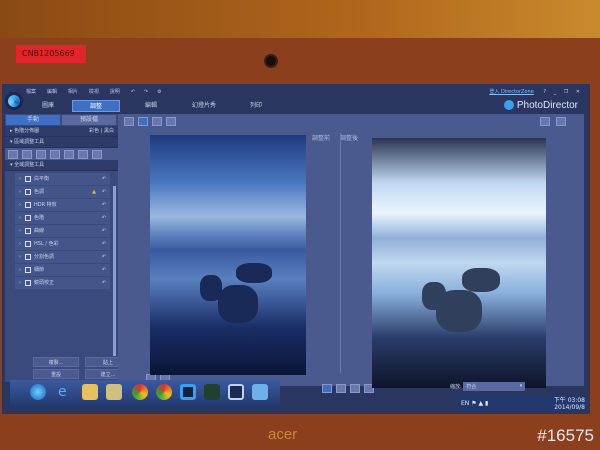 This screenshot has width=600, height=450. I want to click on menu-bar: 檔案 編輯 相片 檢視 說明 ↶ ↷ ⚙, so click(98, 91).